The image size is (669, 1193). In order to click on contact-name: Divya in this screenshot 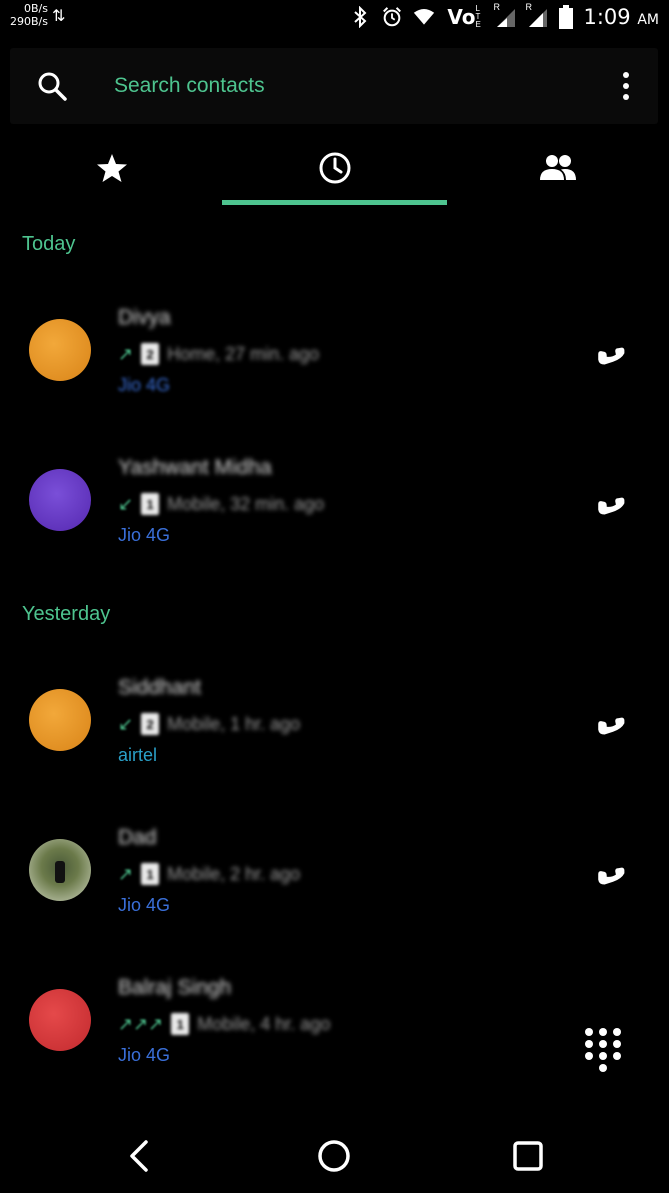, I will do `click(144, 317)`.